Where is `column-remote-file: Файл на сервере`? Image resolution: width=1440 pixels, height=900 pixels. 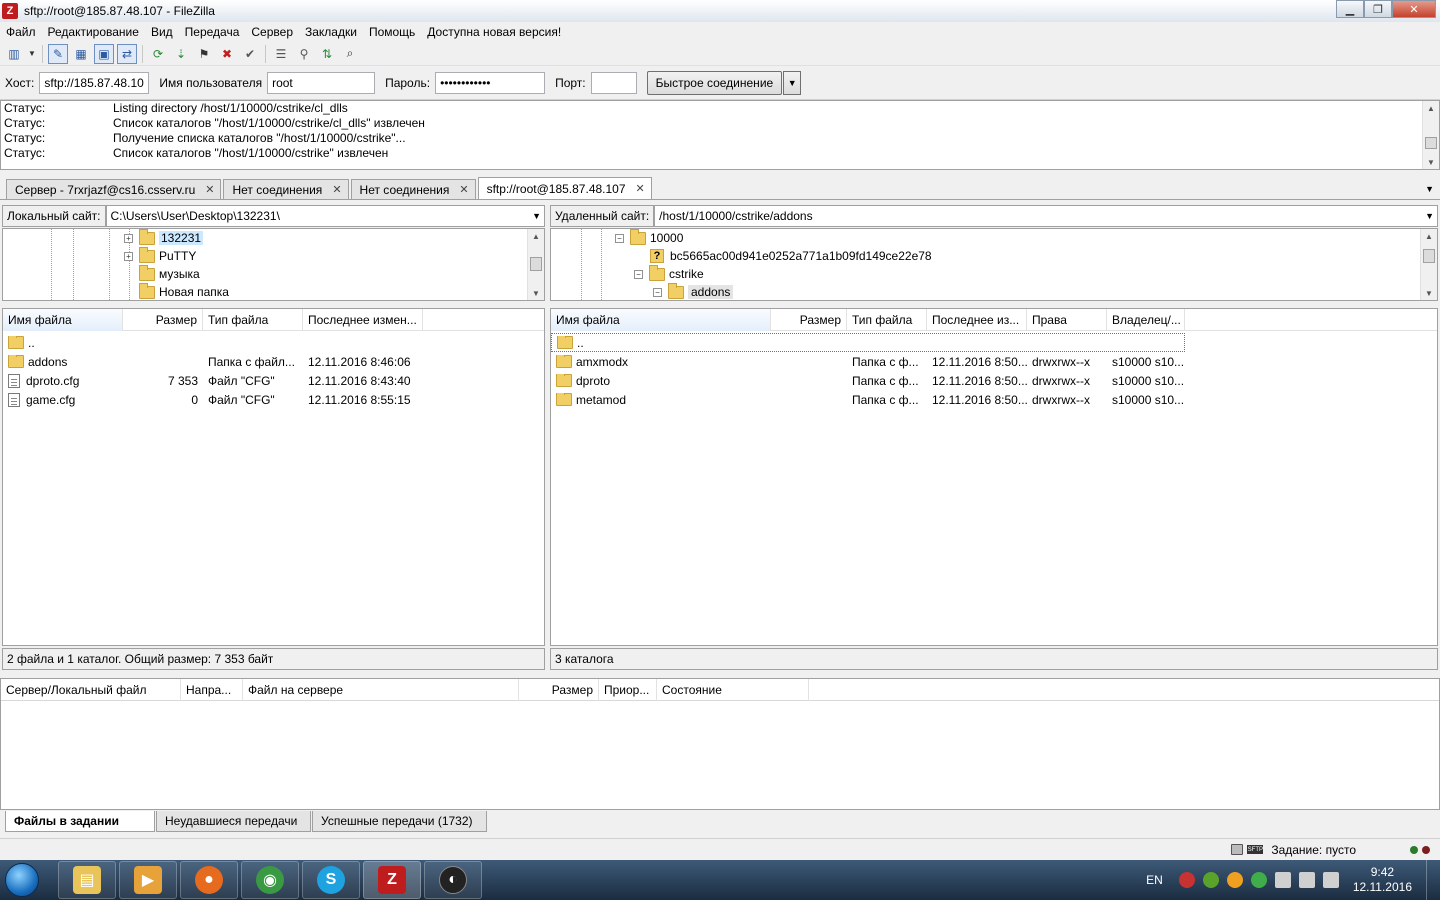
column-remote-file: Файл на сервере is located at coordinates (381, 690).